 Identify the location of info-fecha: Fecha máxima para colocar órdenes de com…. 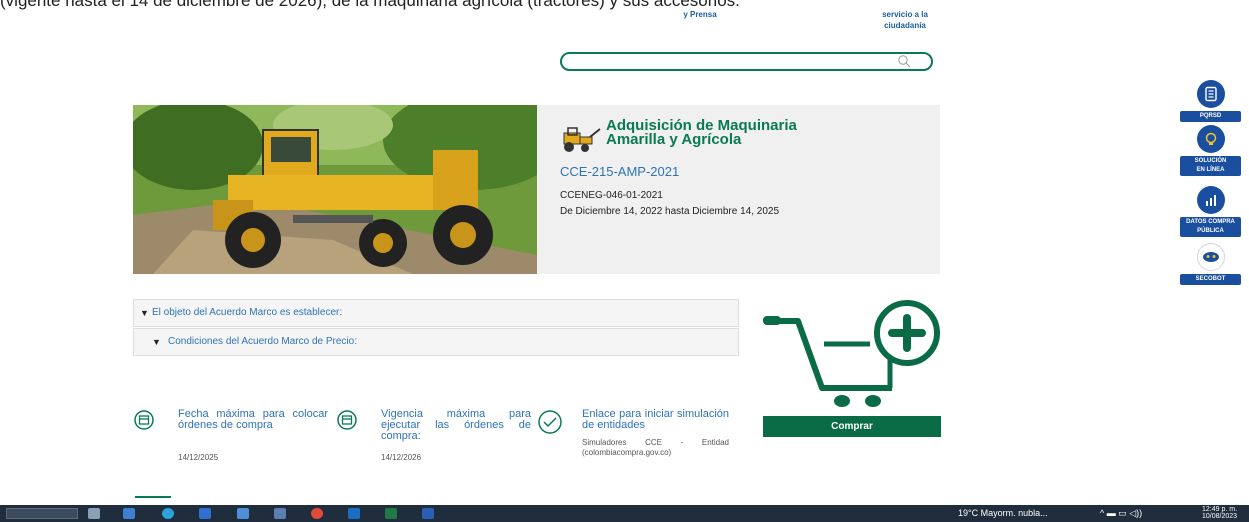
(230, 439).